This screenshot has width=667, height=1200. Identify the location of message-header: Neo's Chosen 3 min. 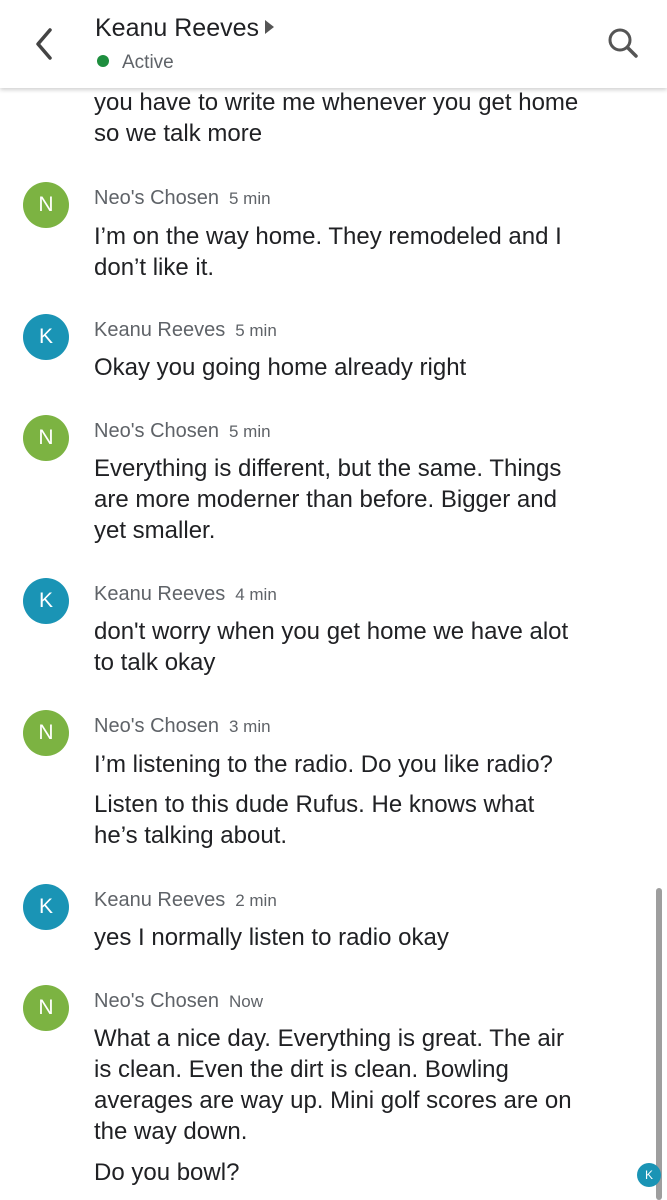
(182, 726).